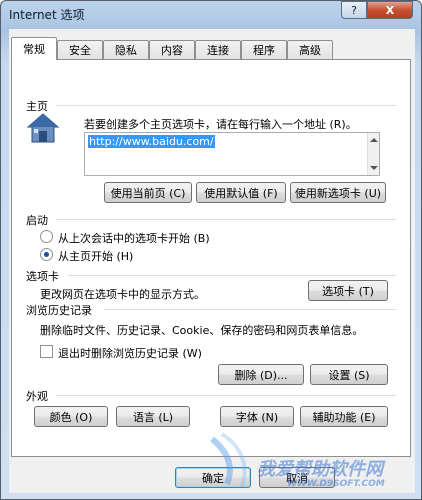 The width and height of the screenshot is (422, 500). Describe the element at coordinates (354, 10) in the screenshot. I see `help-button: ?` at that location.